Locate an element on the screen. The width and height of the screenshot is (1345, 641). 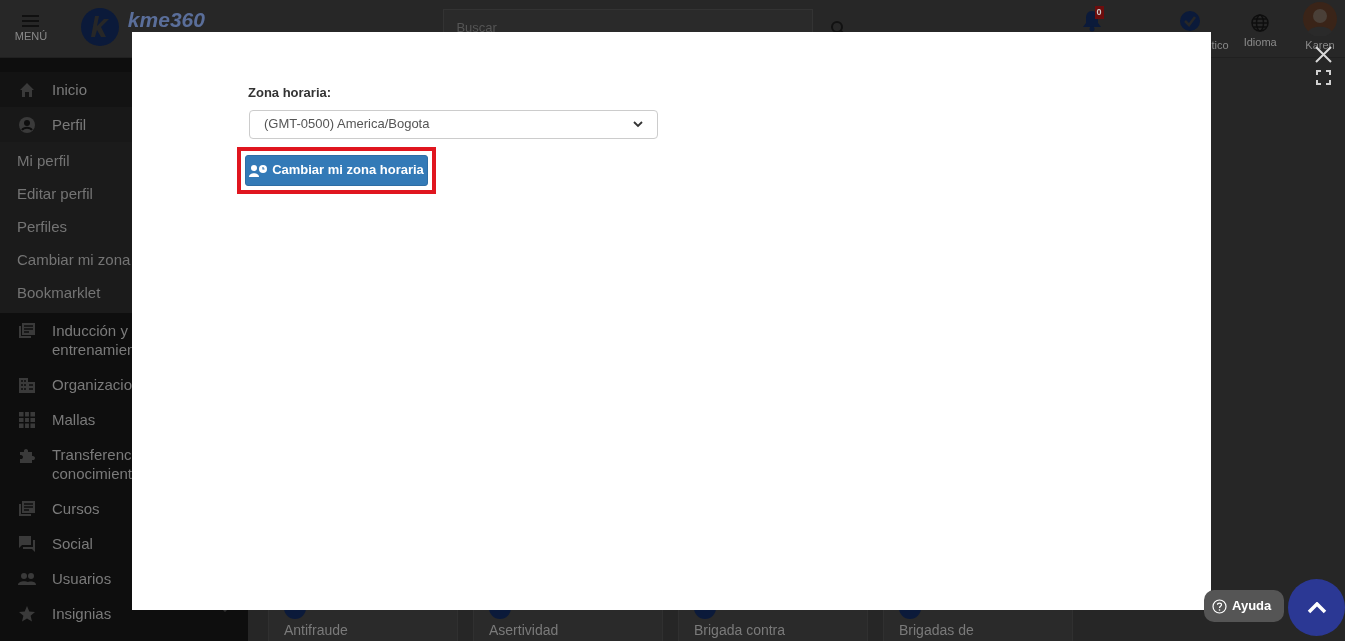
sidebar-item: Social is located at coordinates (94, 543).